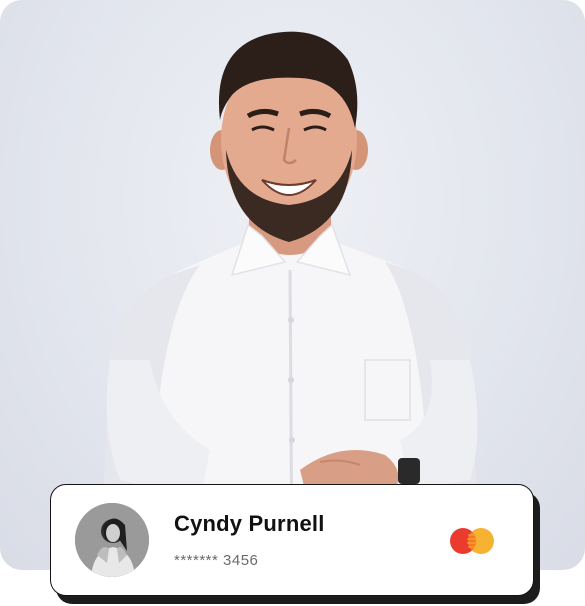 This screenshot has width=585, height=606. What do you see at coordinates (472, 541) in the screenshot?
I see `mastercard-icon` at bounding box center [472, 541].